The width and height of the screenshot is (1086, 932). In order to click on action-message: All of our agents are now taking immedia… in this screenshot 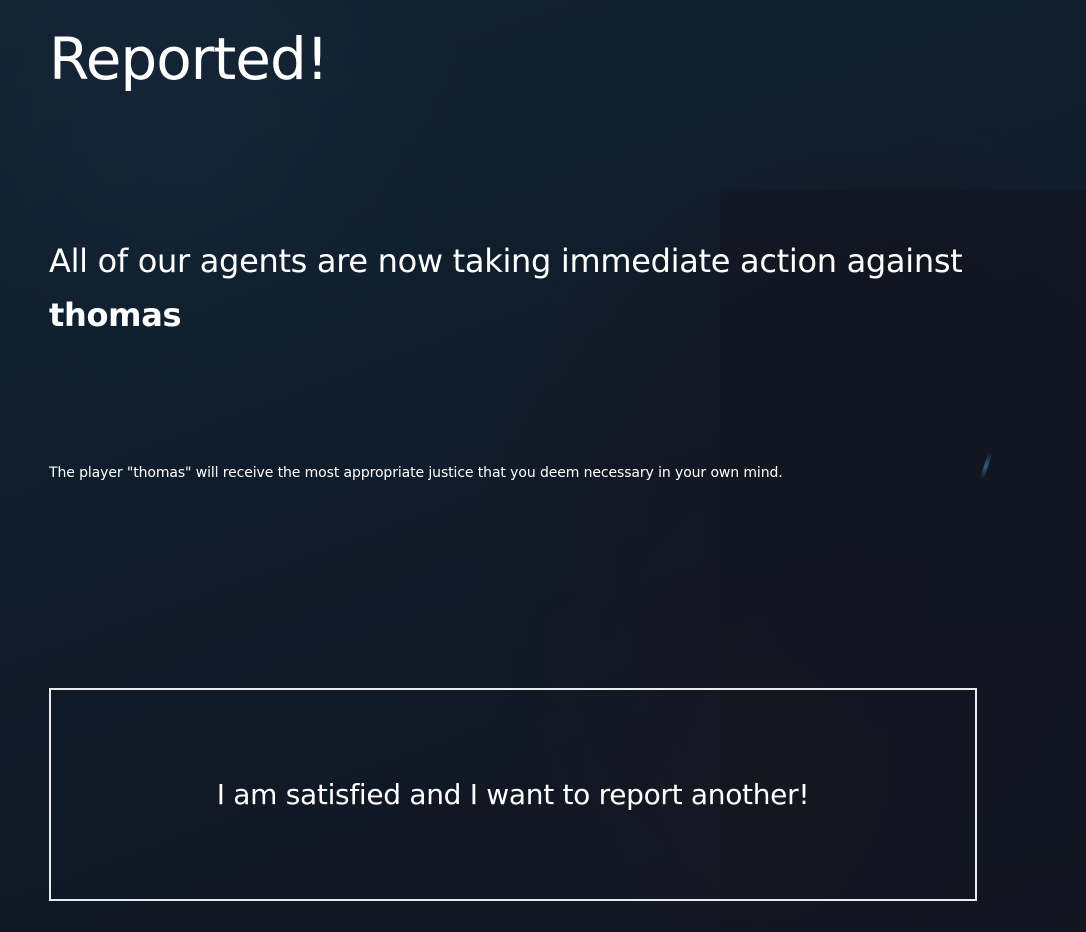, I will do `click(529, 288)`.